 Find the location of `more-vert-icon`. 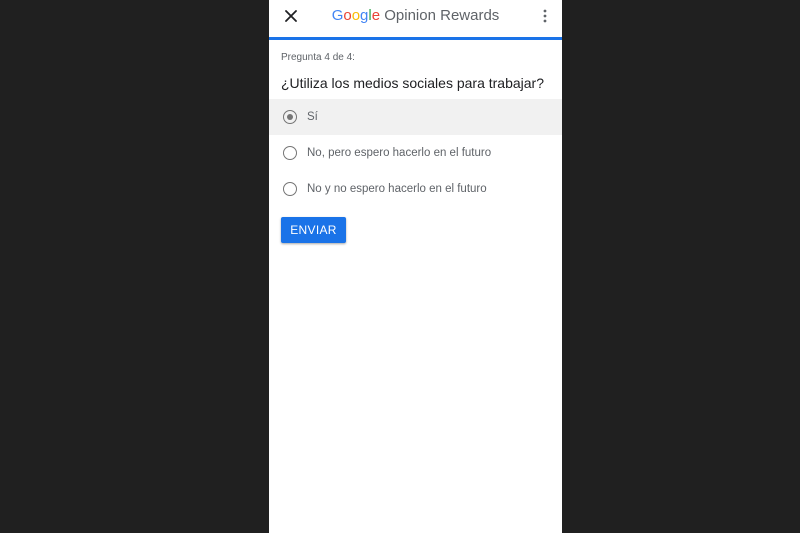

more-vert-icon is located at coordinates (545, 16).